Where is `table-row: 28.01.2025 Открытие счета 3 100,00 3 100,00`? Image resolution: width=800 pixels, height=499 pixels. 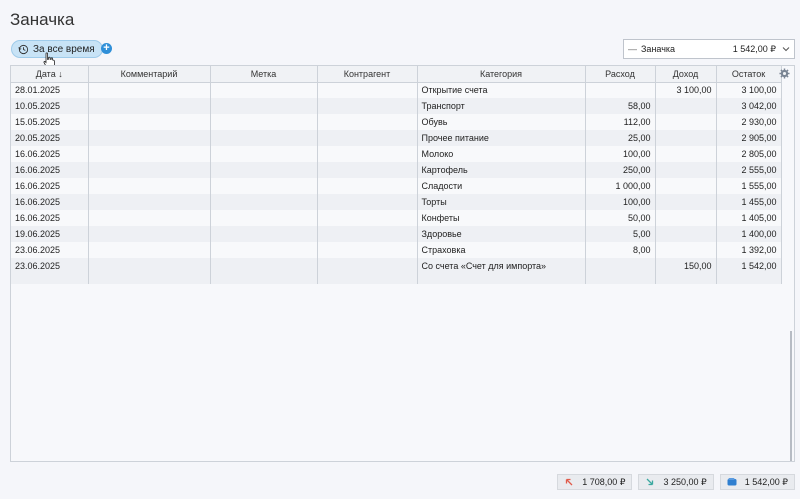
table-row: 28.01.2025 Открытие счета 3 100,00 3 100,00 is located at coordinates (396, 90).